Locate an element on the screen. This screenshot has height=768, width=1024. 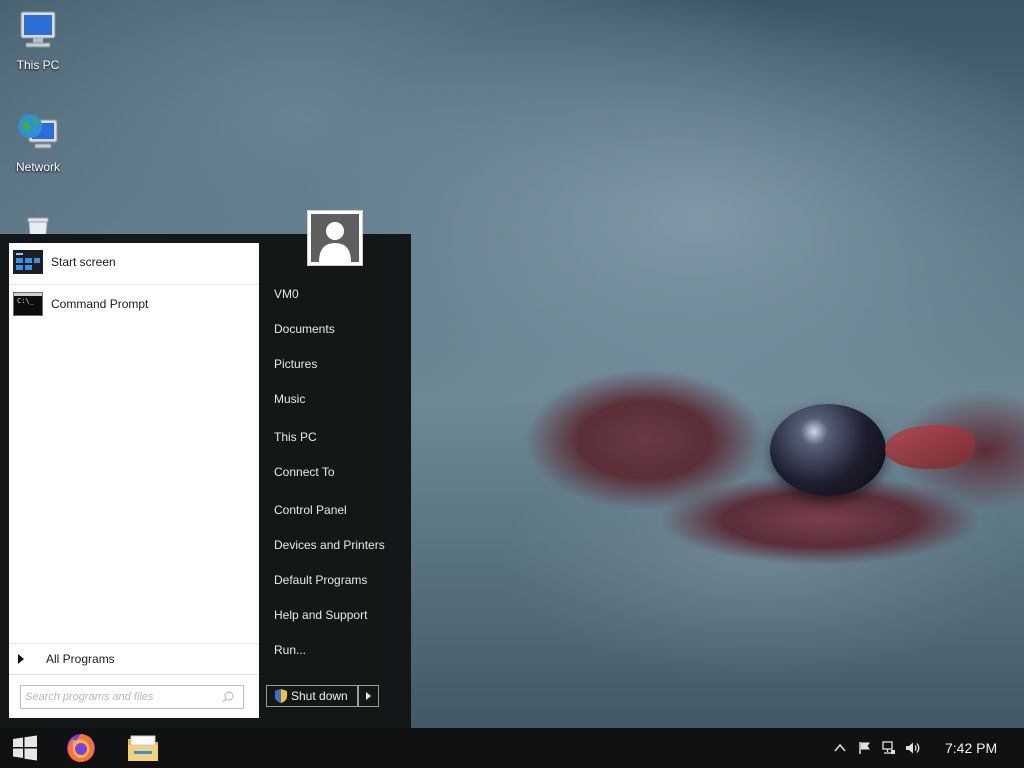
start-button is located at coordinates (25, 748).